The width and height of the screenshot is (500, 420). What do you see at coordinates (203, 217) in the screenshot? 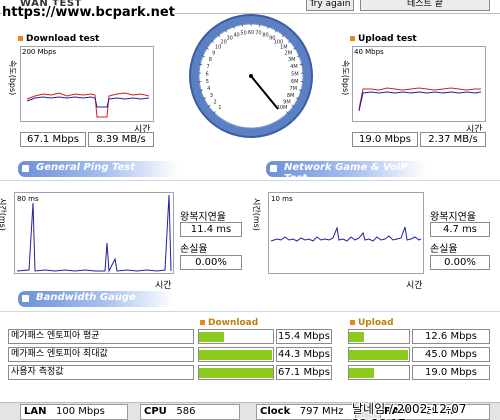
I see `general-latency-label: 왕복지연율` at bounding box center [203, 217].